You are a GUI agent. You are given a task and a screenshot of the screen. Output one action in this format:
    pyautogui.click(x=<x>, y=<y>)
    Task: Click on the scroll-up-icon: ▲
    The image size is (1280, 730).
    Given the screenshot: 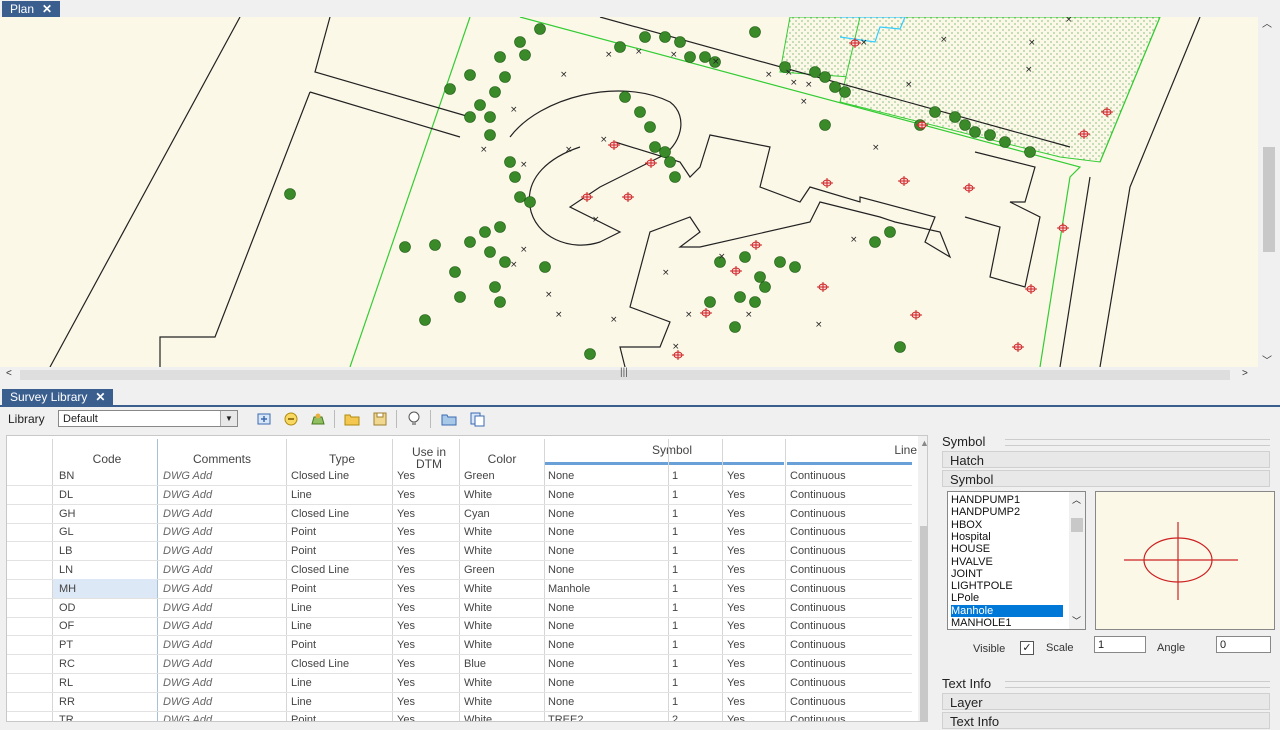 What is the action you would take?
    pyautogui.click(x=923, y=443)
    